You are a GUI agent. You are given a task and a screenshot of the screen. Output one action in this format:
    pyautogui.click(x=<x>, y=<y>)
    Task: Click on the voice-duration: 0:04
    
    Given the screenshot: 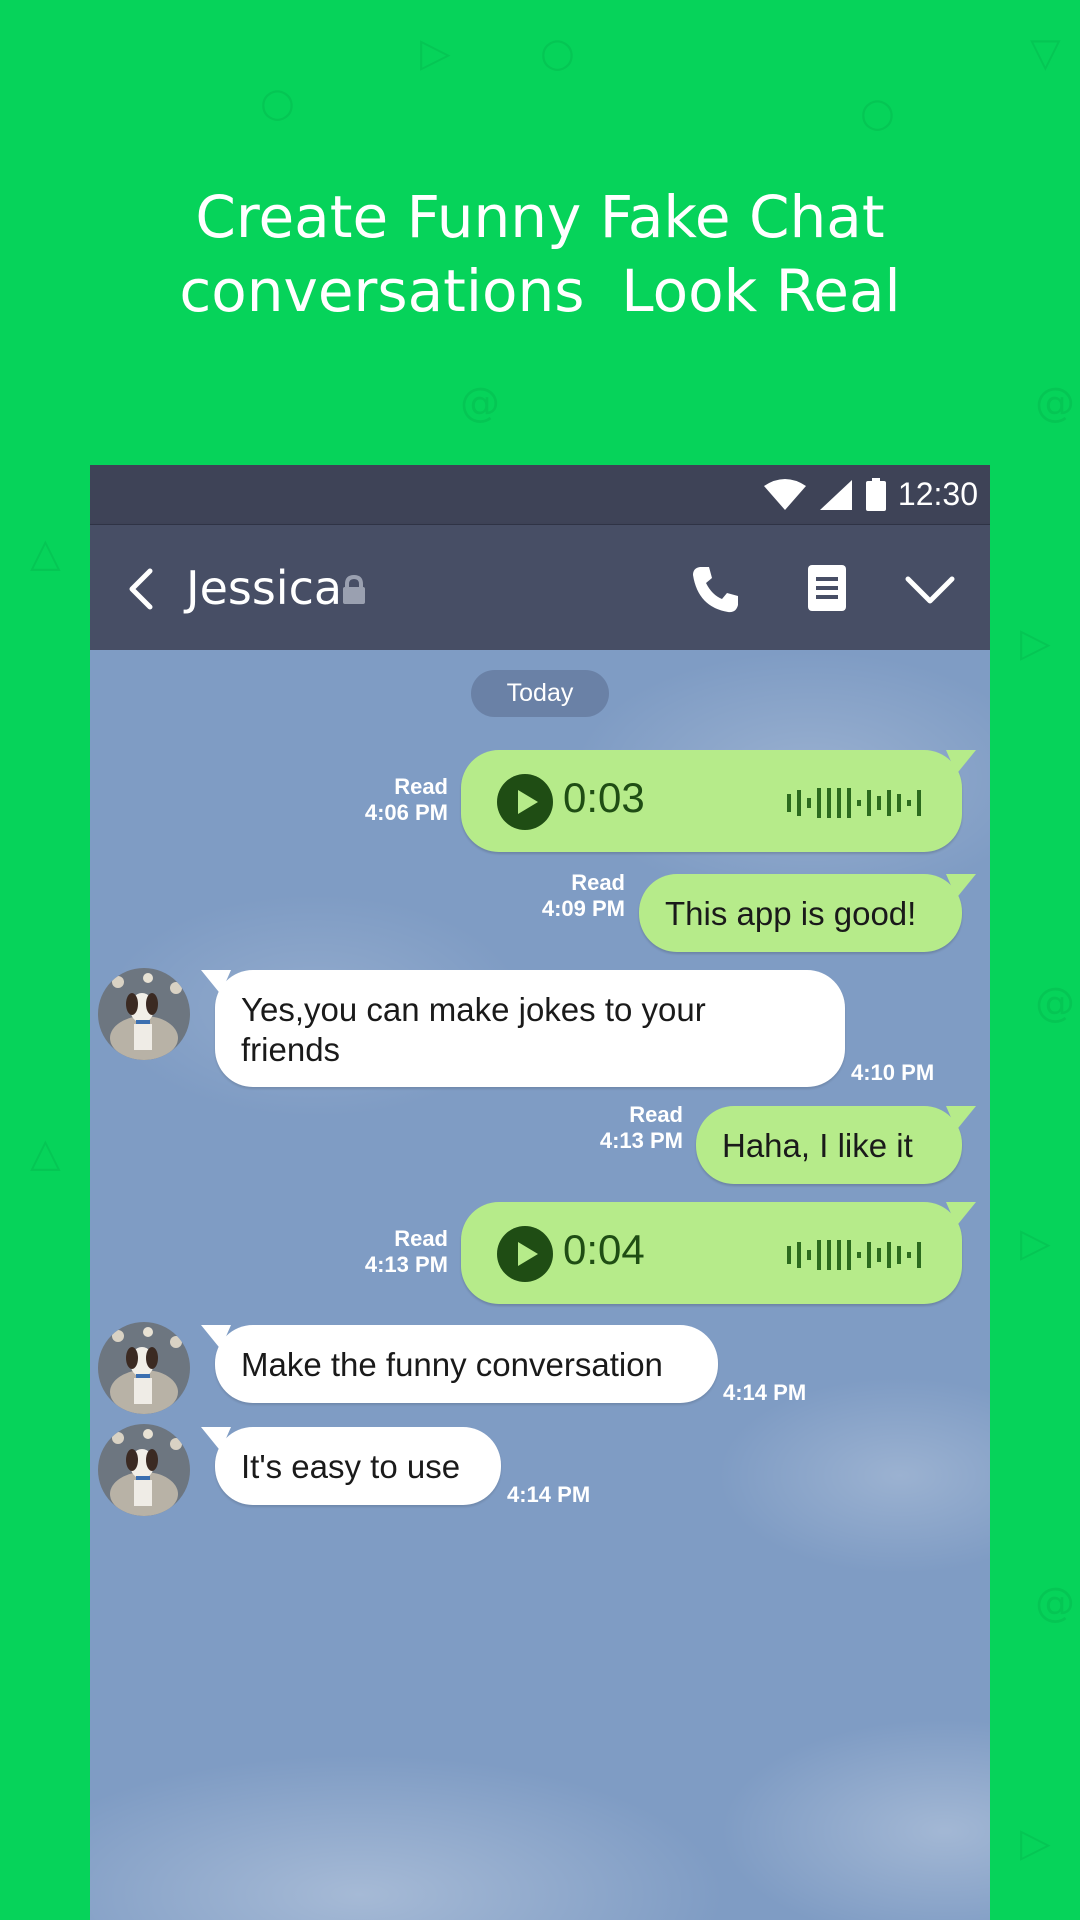 What is the action you would take?
    pyautogui.click(x=604, y=1249)
    